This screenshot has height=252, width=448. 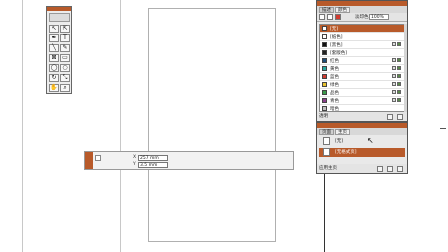 What do you see at coordinates (334, 85) in the screenshot?
I see `swatch-label: 绿色` at bounding box center [334, 85].